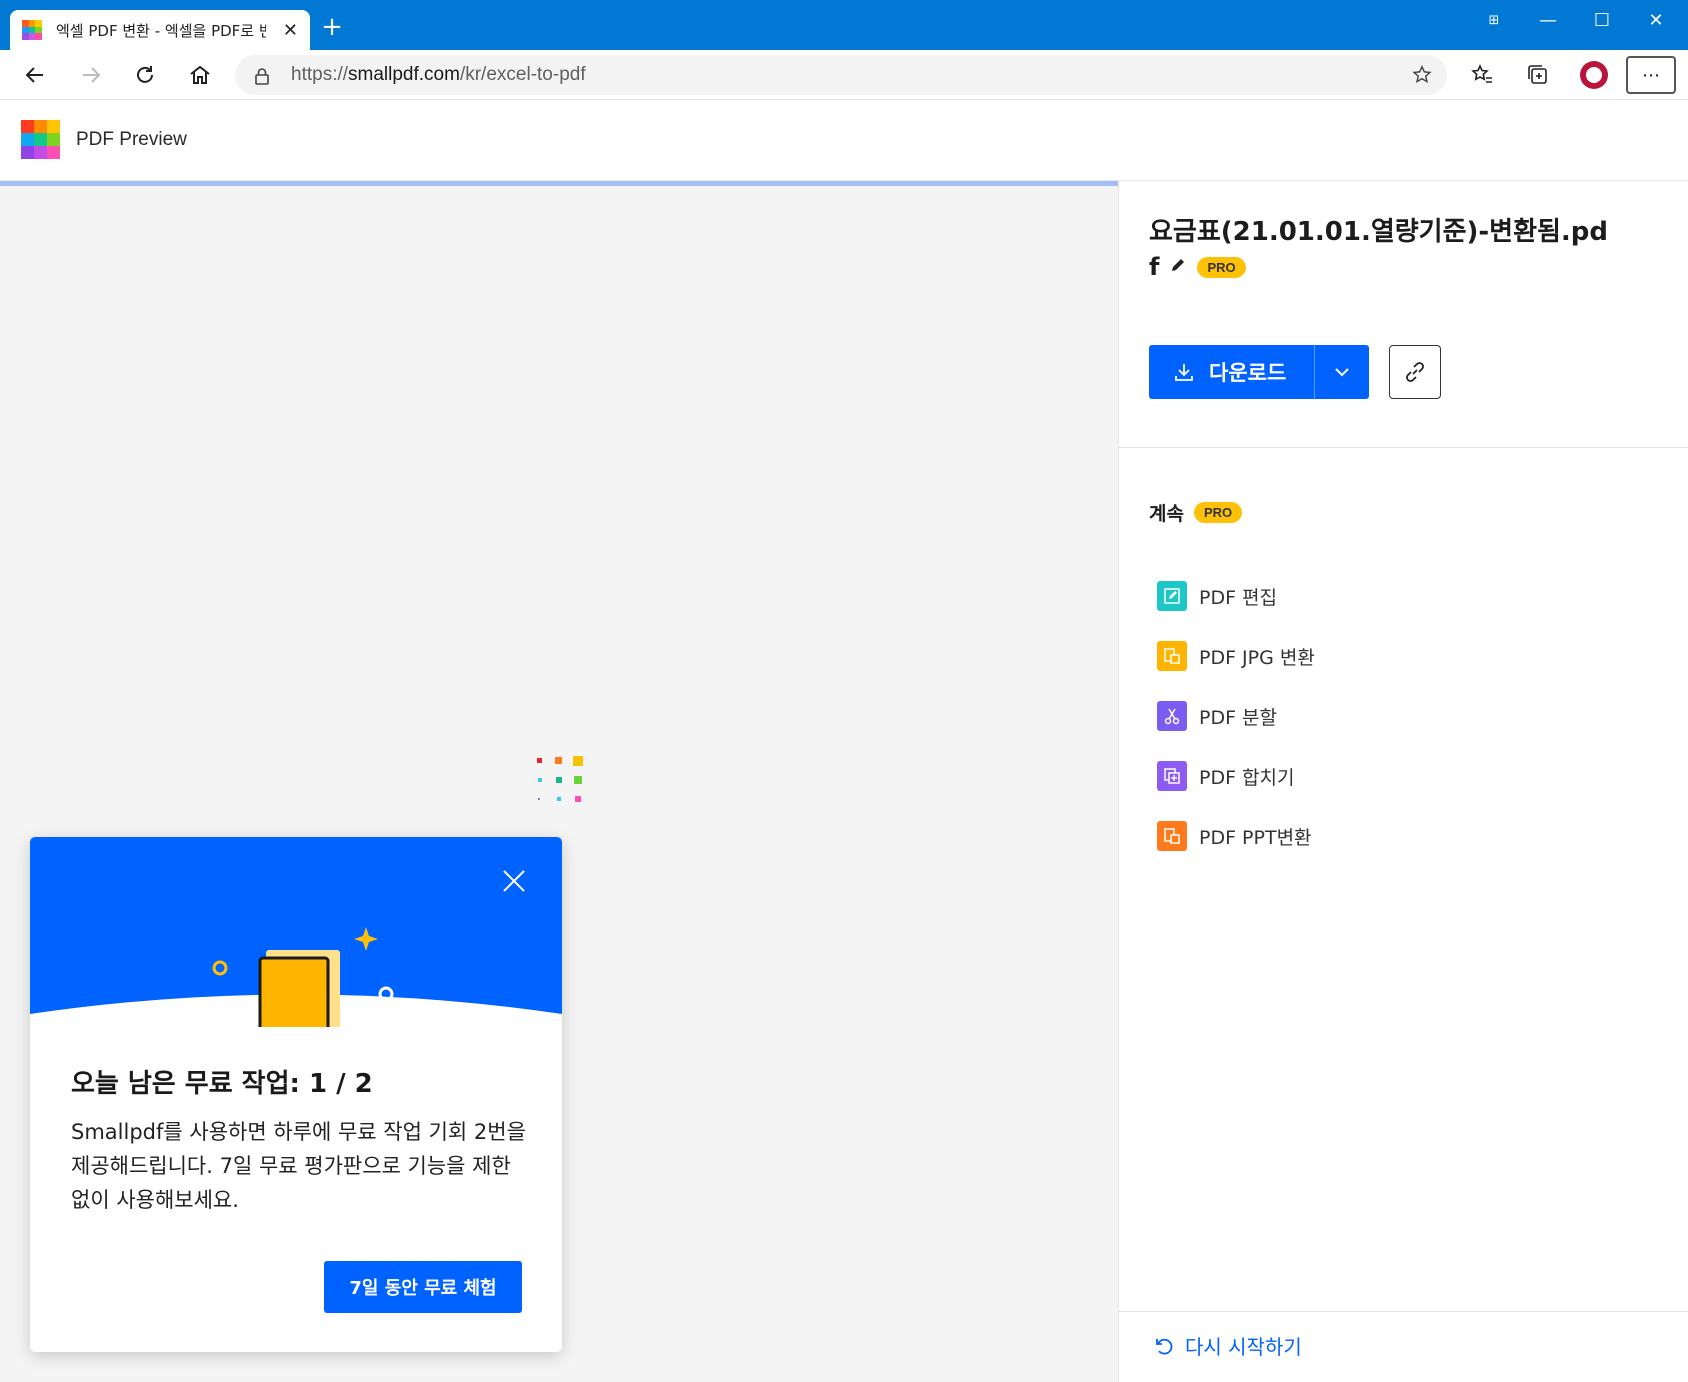 Image resolution: width=1688 pixels, height=1382 pixels. What do you see at coordinates (844, 25) in the screenshot?
I see `browser-titlebar: 엑셀 PDF 변환 - 엑셀을 PDF로 변환 ✕ + ⊞ — ☐ ✕` at bounding box center [844, 25].